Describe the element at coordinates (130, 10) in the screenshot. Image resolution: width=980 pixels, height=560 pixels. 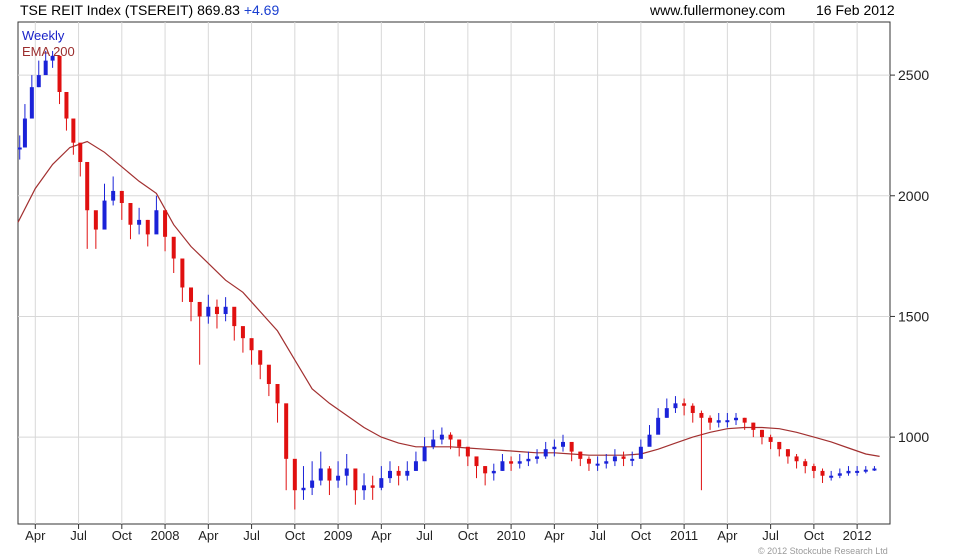
I see `index-title: TSE REIT Index (TSEREIT) 869.83` at that location.